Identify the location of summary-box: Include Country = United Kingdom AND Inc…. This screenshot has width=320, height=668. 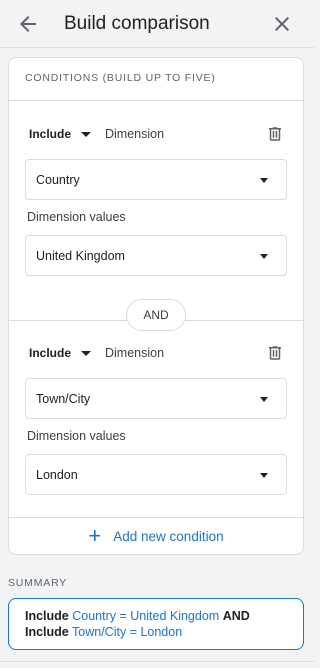
(156, 624).